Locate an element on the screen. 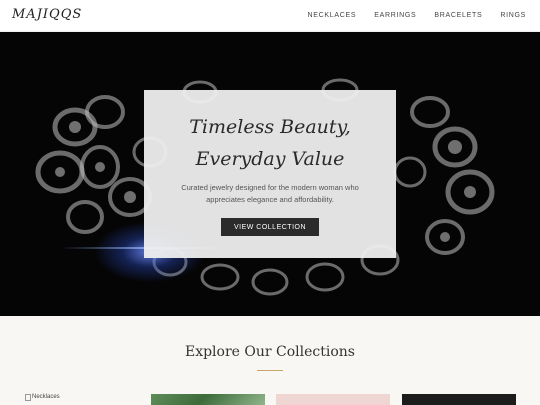 Image resolution: width=540 pixels, height=405 pixels. broken-image-icon is located at coordinates (28, 397).